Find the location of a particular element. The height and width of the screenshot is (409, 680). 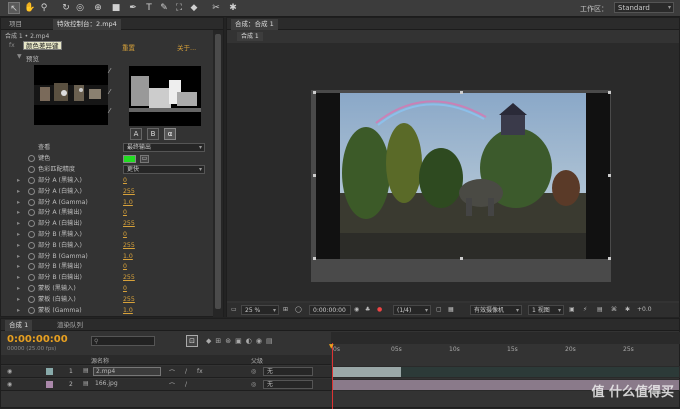

snapshot-icon: ◉ is located at coordinates (356, 309).